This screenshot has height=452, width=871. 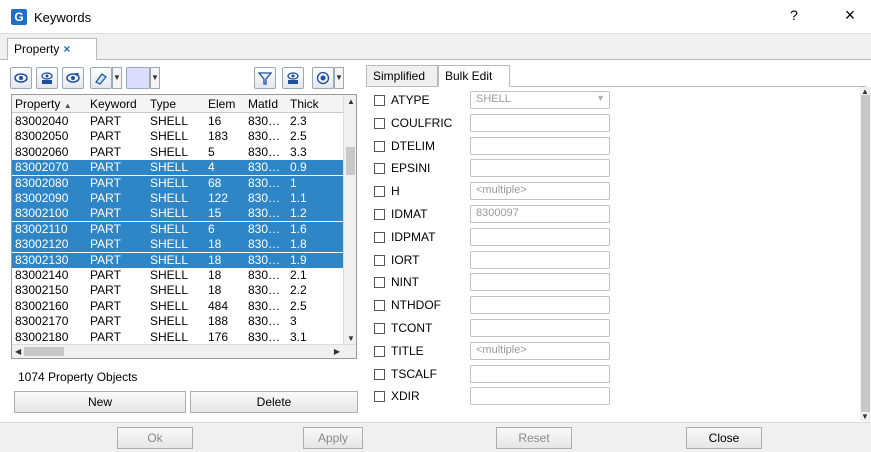 What do you see at coordinates (178, 152) in the screenshot?
I see `table-row: 83002060 PART SHELL 5 830… 3.3` at bounding box center [178, 152].